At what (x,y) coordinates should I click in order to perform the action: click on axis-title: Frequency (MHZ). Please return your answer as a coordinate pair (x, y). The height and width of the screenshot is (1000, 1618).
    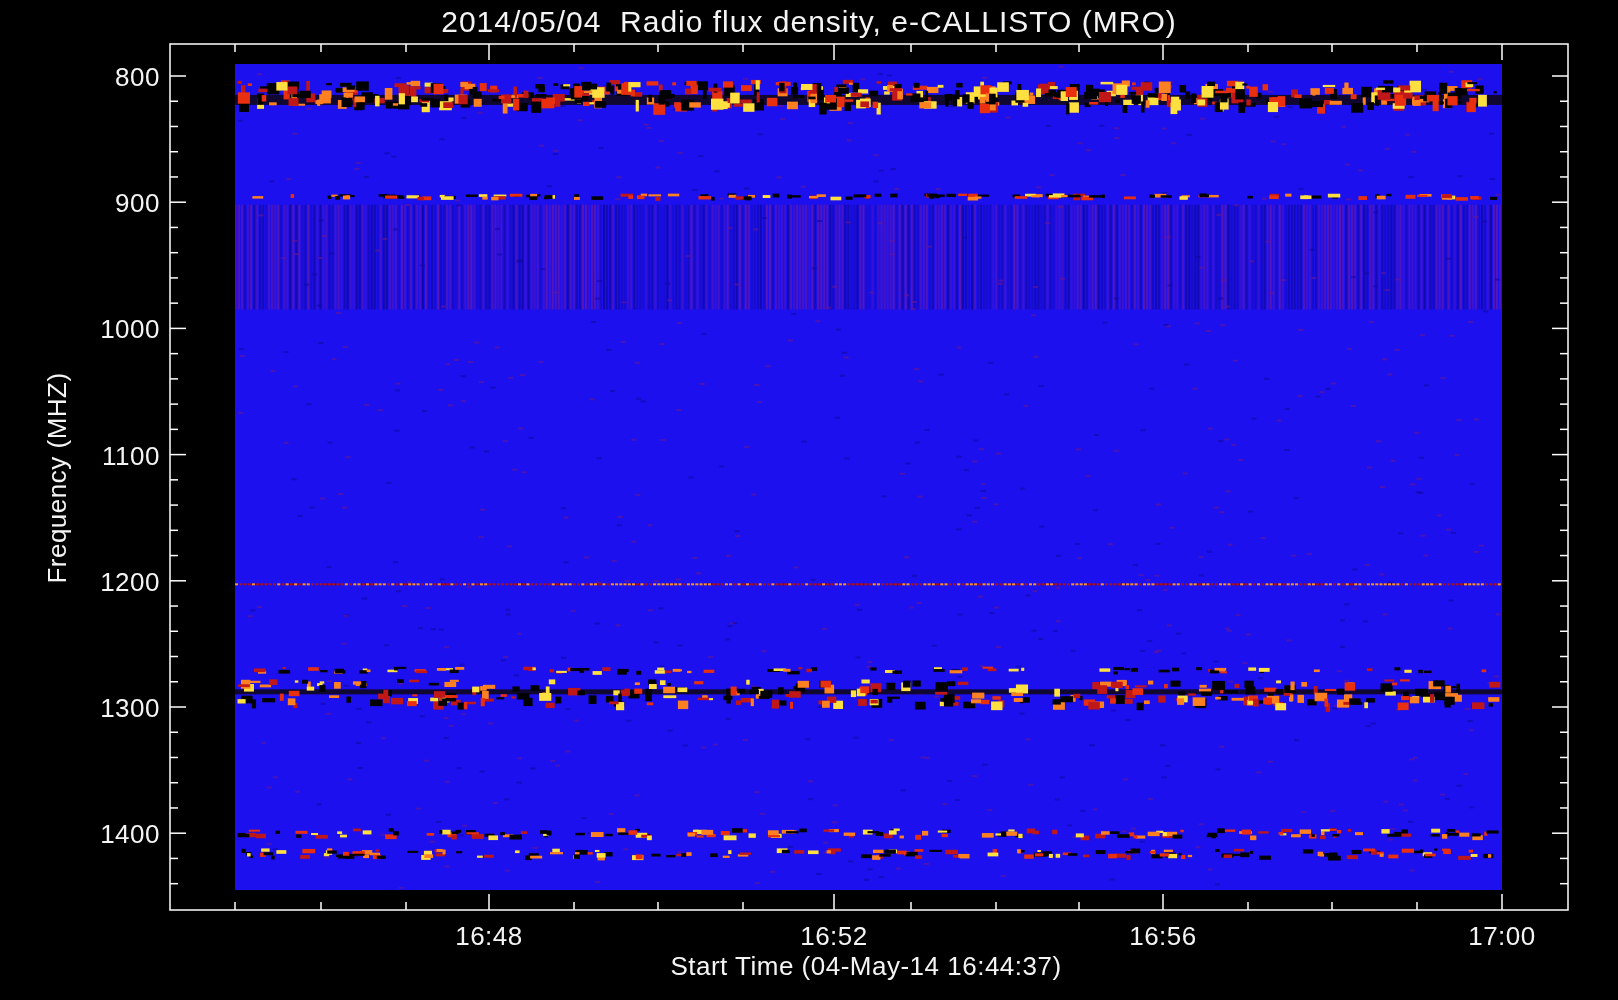
    Looking at the image, I should click on (57, 478).